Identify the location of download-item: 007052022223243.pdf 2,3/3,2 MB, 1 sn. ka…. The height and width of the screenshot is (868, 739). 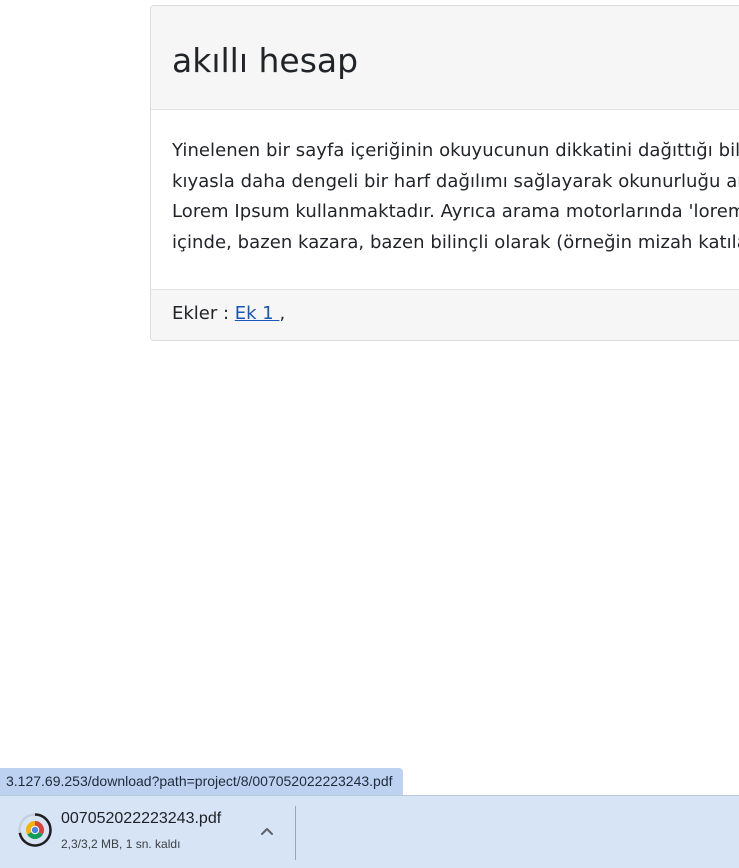
(147, 832).